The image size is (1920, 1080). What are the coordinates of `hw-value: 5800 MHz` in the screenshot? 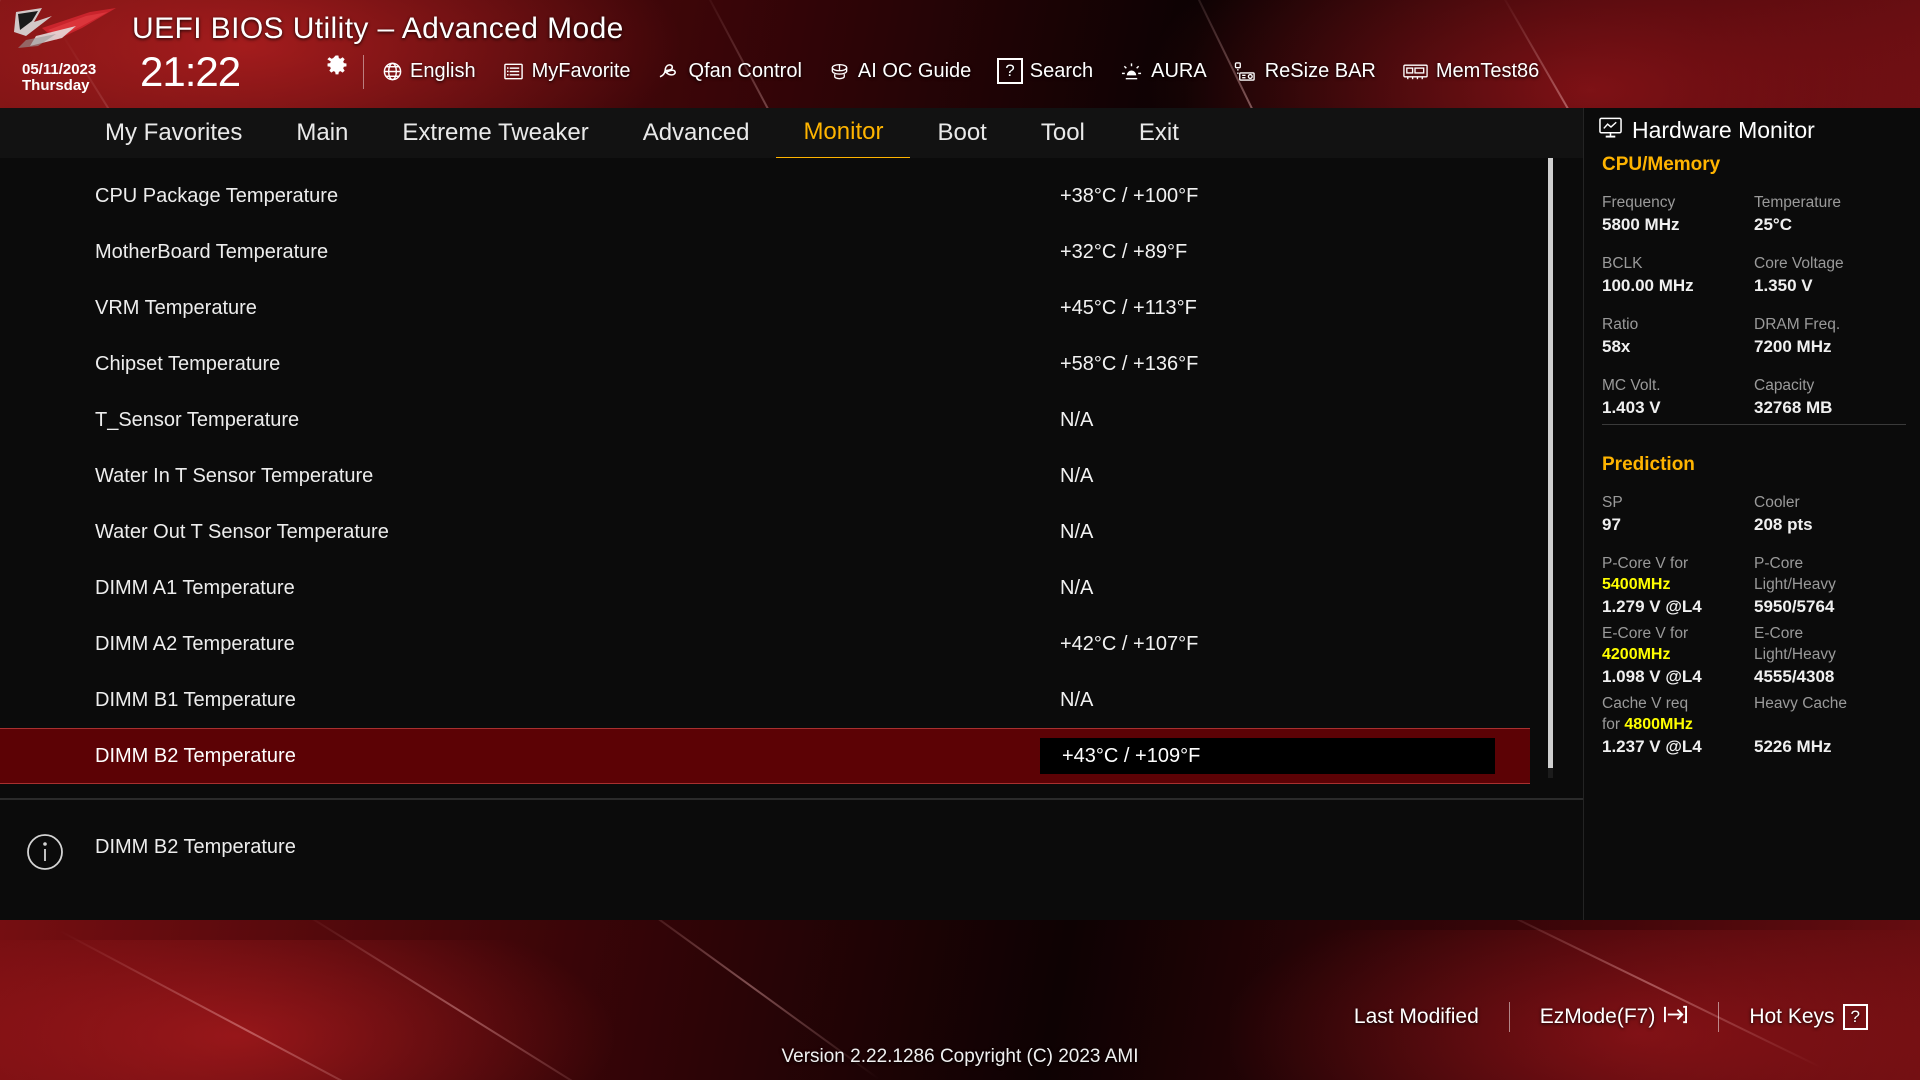 It's located at (1641, 224).